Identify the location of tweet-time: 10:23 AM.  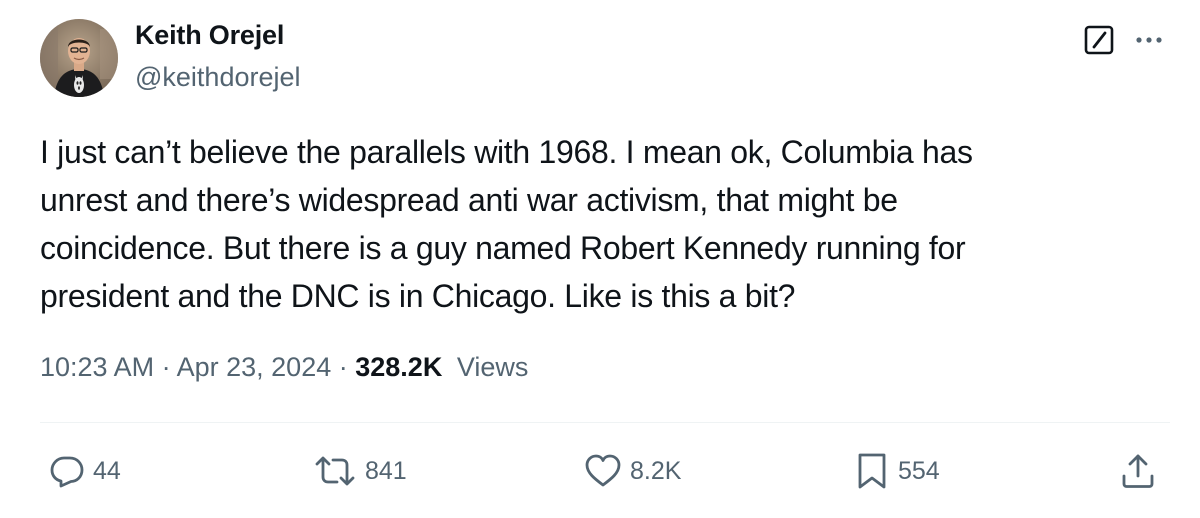
(97, 367).